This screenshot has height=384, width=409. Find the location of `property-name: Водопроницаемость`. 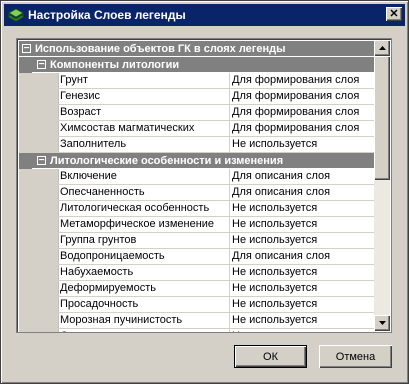

property-name: Водопроницаемость is located at coordinates (144, 256).